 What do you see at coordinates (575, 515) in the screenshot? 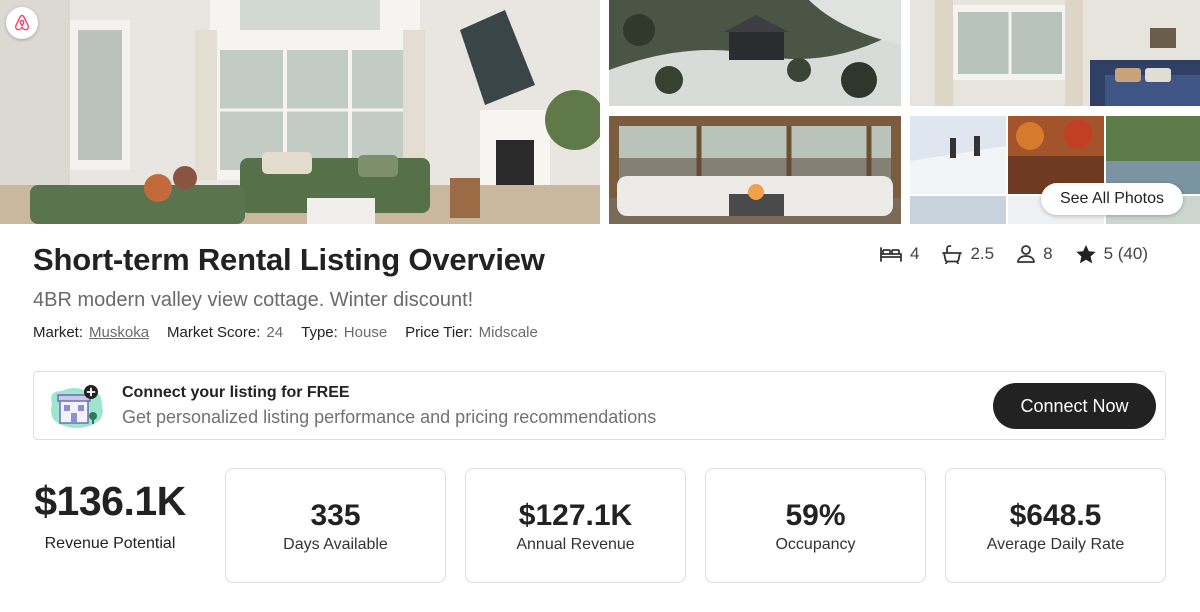
I see `annual-revenue-value: $127.1K` at bounding box center [575, 515].